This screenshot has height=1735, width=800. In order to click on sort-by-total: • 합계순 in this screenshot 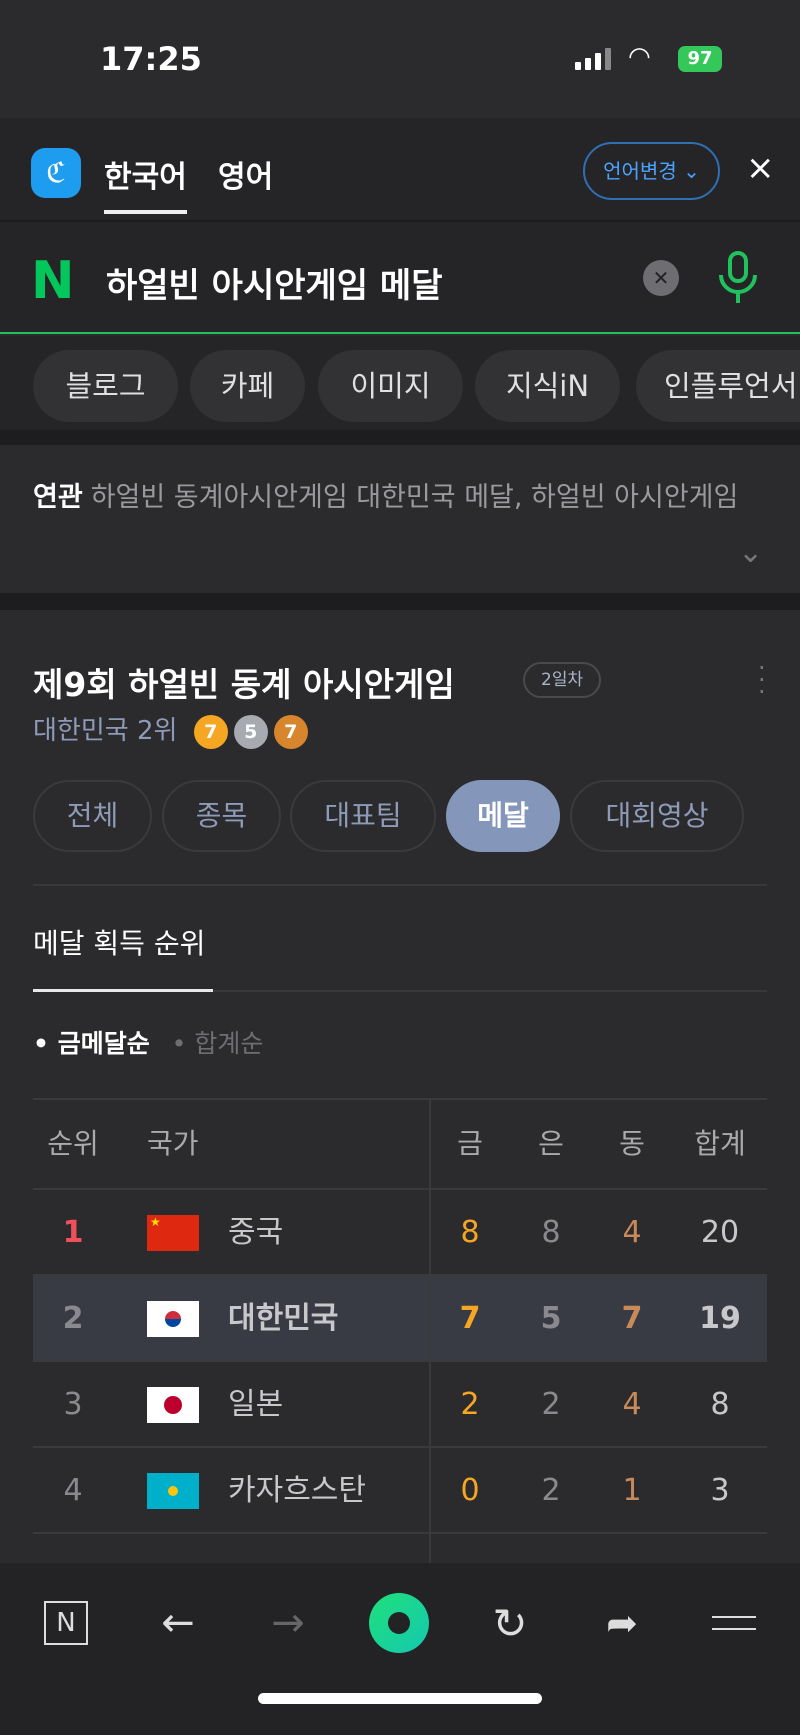, I will do `click(218, 1043)`.